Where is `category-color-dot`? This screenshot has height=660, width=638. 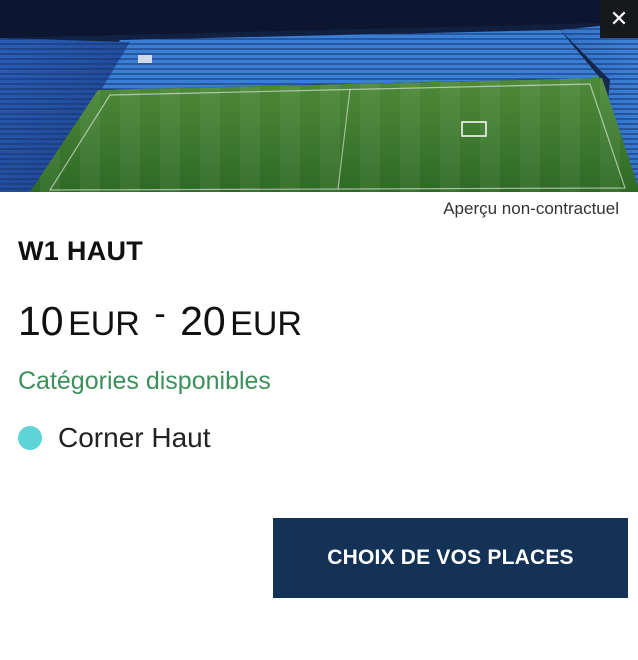 category-color-dot is located at coordinates (30, 438).